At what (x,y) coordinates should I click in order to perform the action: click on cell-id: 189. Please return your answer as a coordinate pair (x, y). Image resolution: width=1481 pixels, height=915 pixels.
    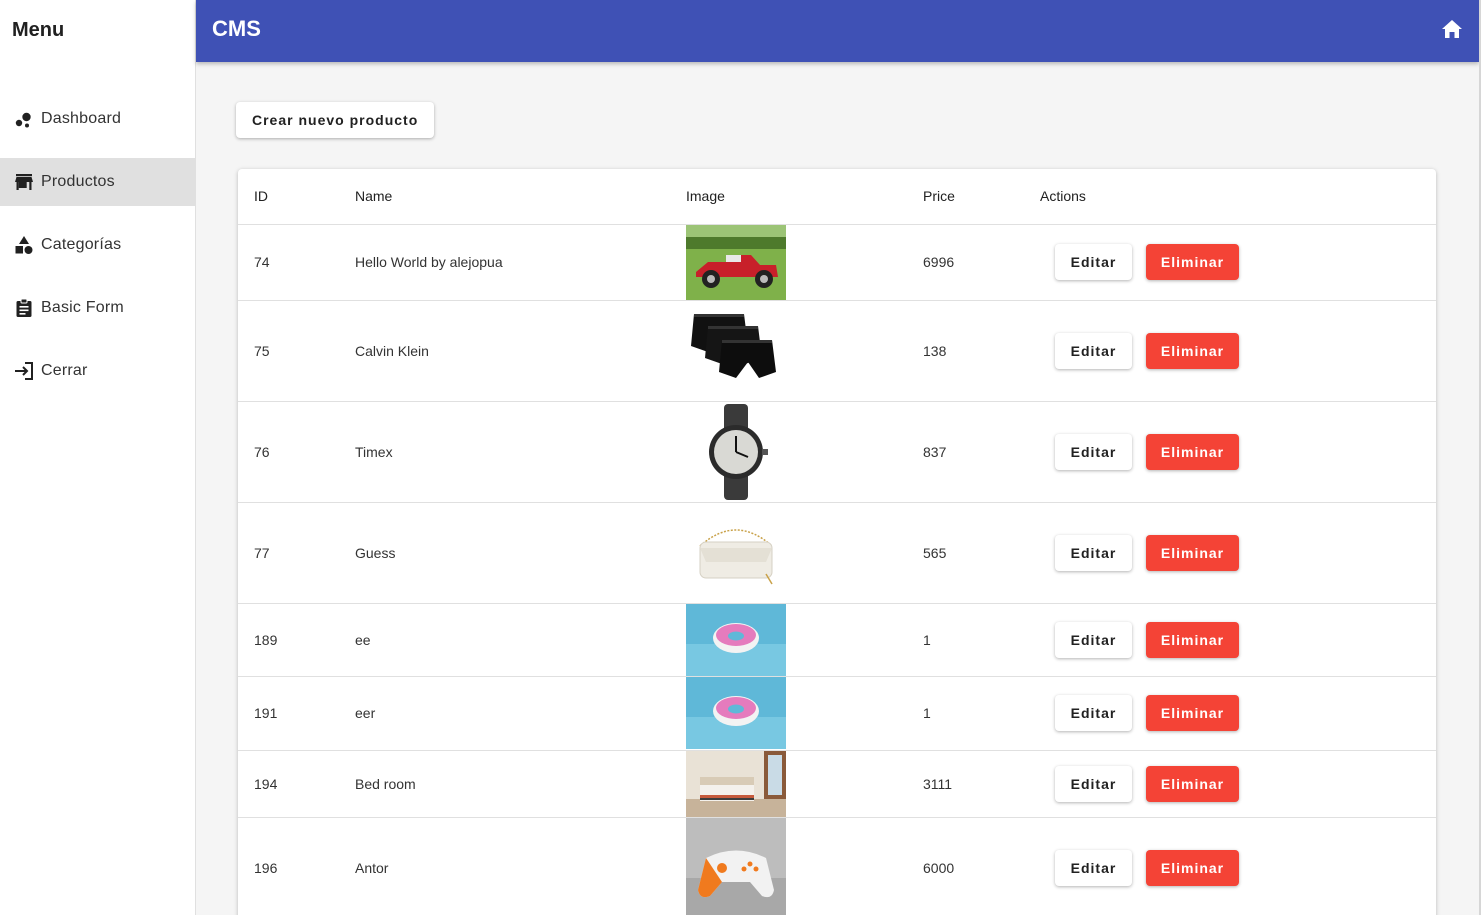
    Looking at the image, I should click on (296, 640).